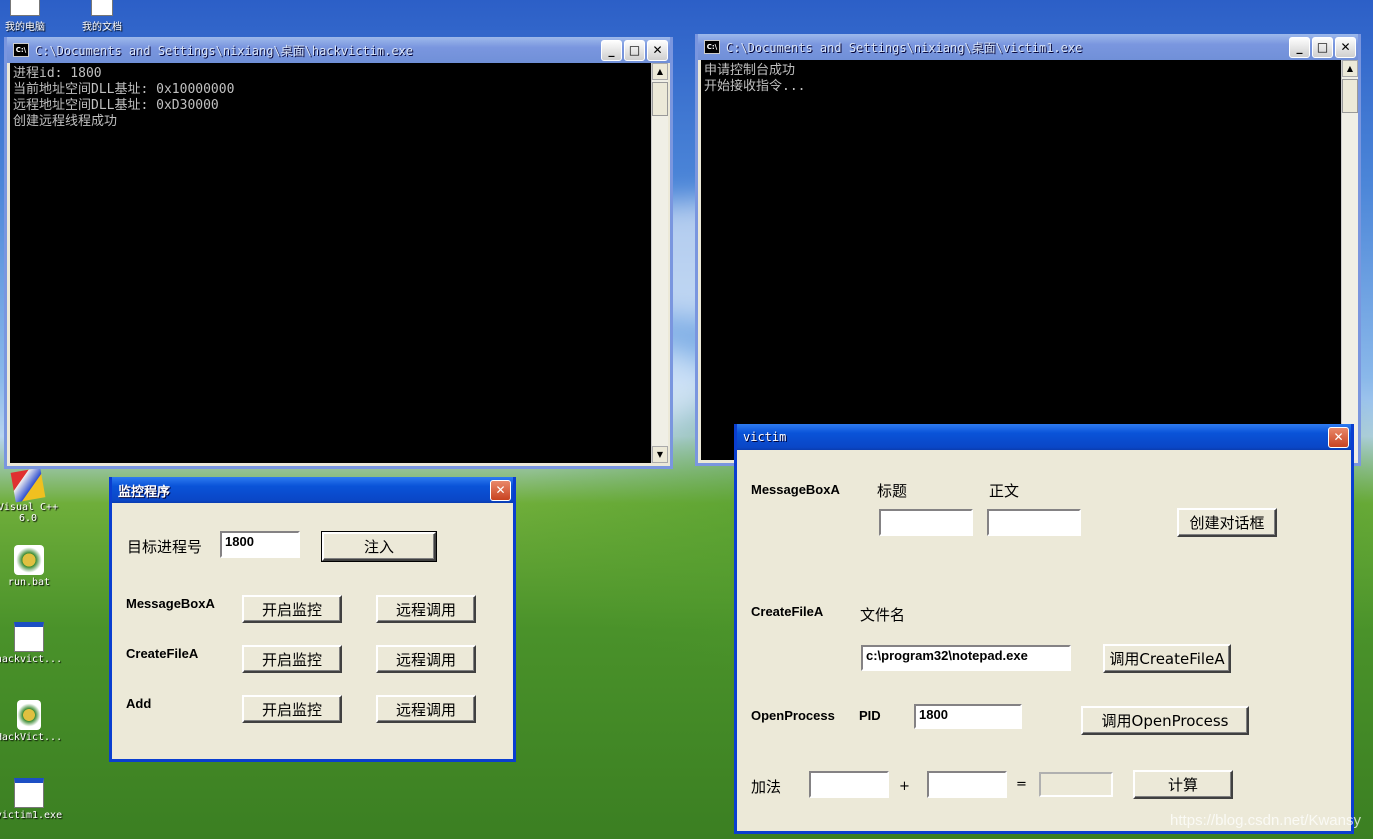 The width and height of the screenshot is (1373, 839). I want to click on icon-label: run.bat, so click(29, 582).